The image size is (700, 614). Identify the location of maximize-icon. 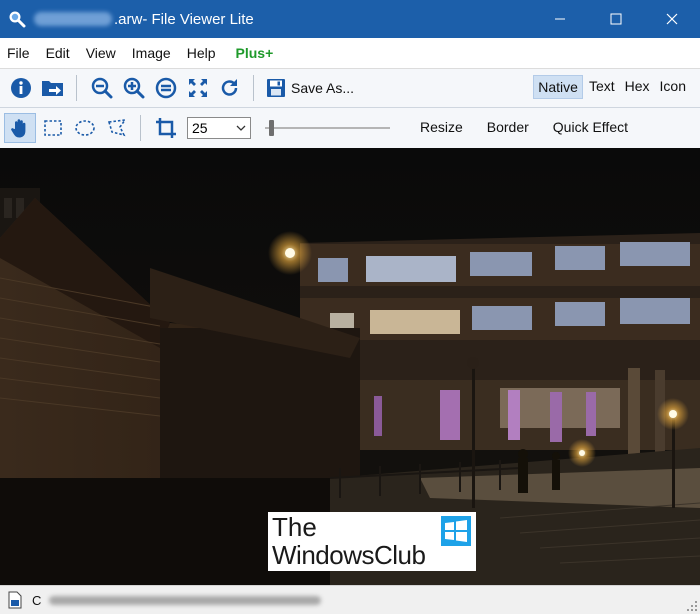
(616, 19).